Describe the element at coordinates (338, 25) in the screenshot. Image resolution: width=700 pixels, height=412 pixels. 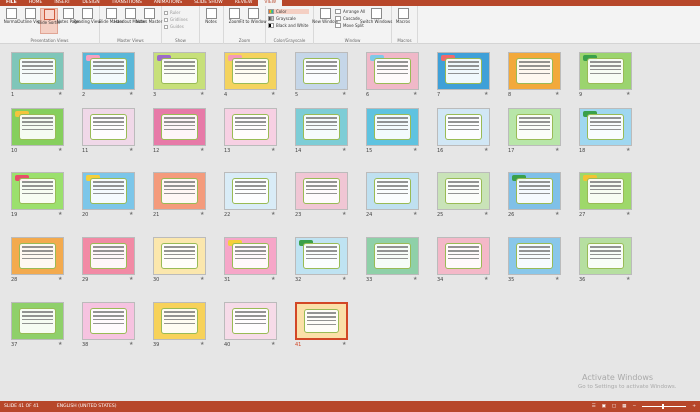
I see `move-split-icon` at that location.